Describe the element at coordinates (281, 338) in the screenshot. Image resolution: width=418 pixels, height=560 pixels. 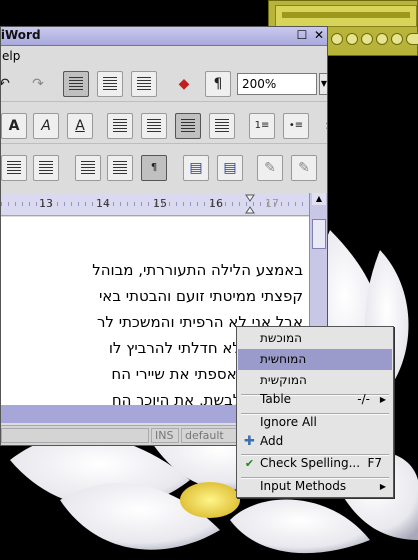
I see `suggestion-label: המוכשת` at that location.